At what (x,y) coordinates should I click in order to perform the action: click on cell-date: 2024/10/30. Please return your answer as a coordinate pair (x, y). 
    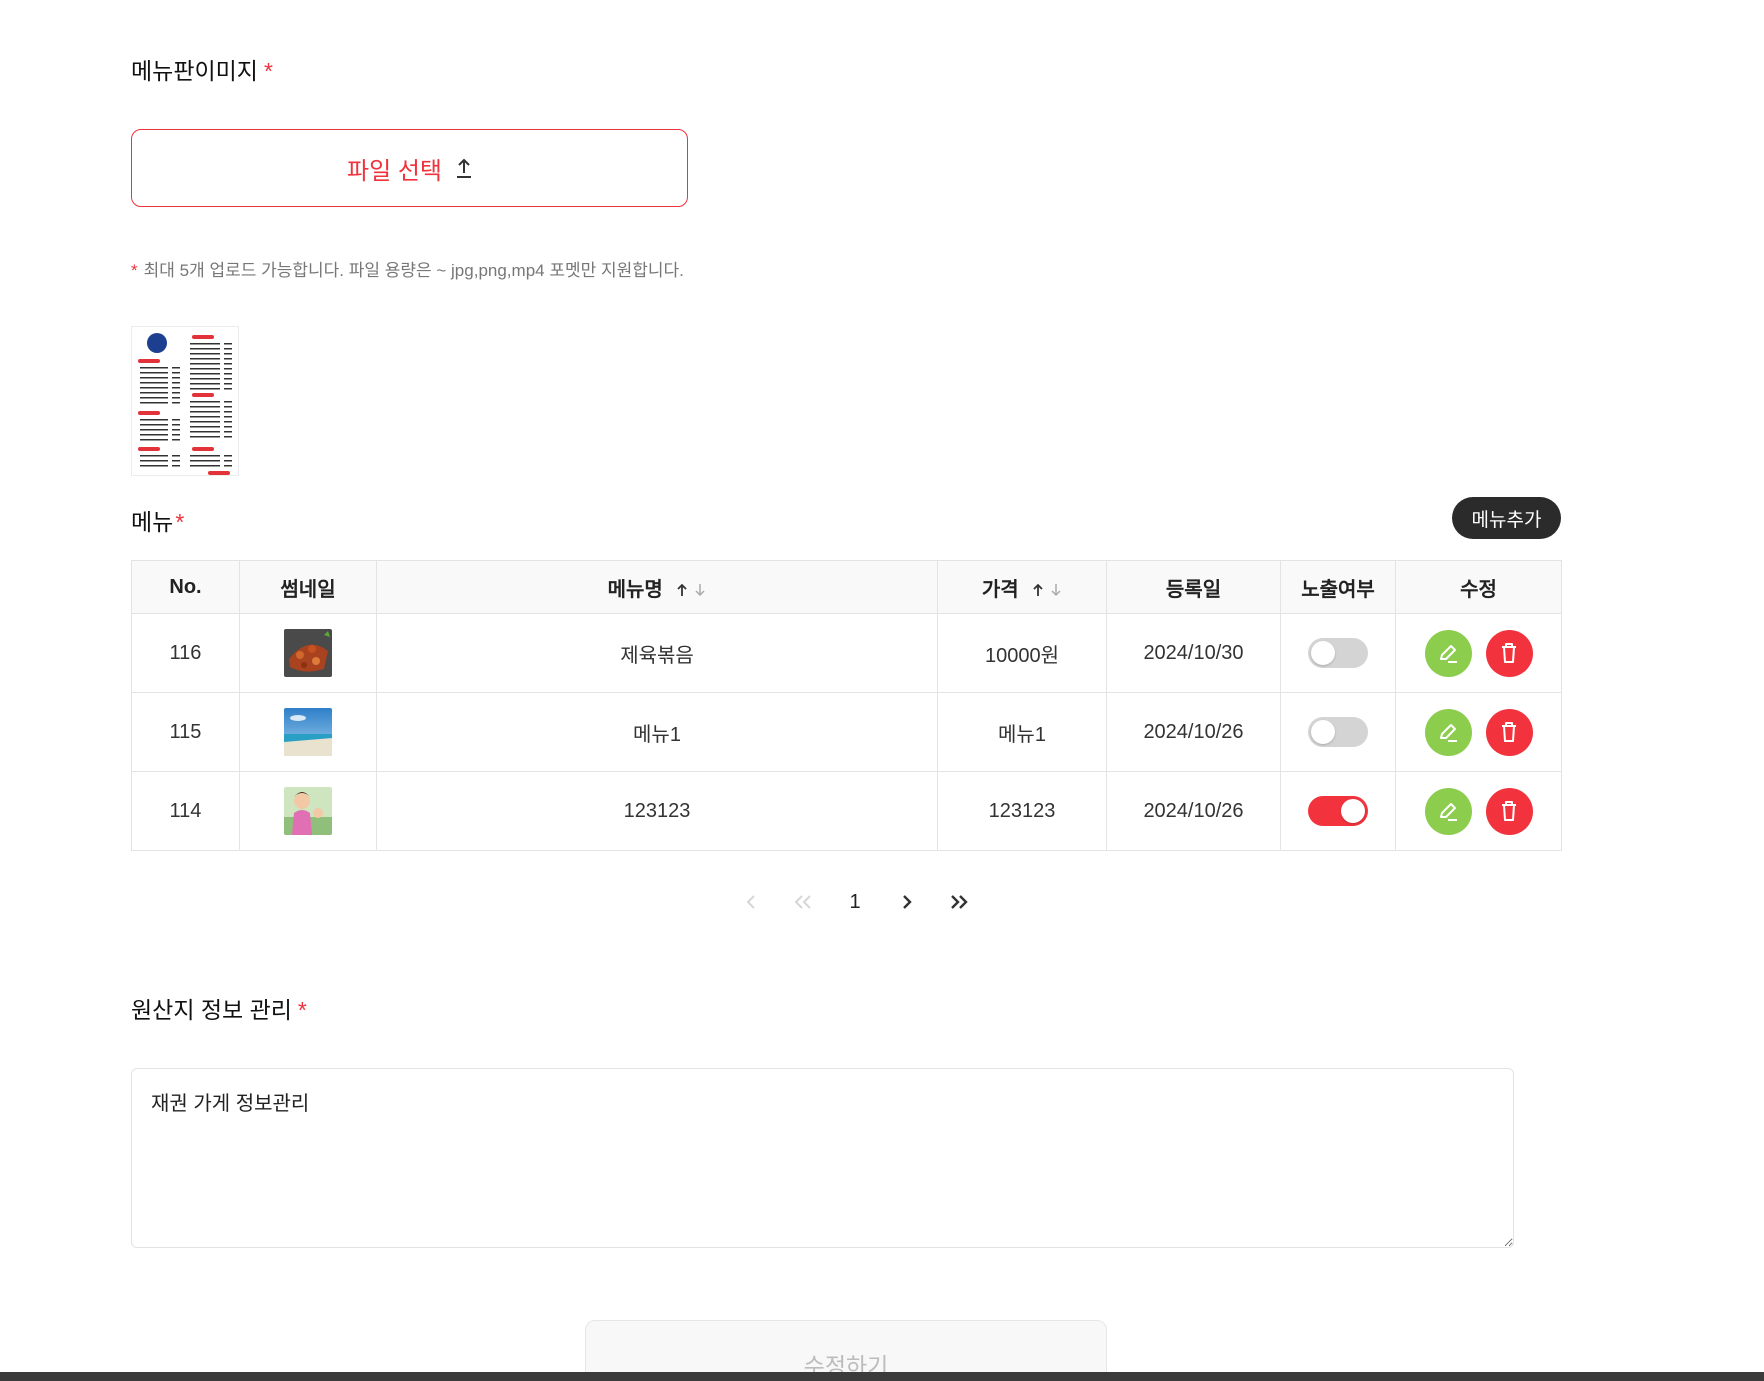
    Looking at the image, I should click on (1193, 653).